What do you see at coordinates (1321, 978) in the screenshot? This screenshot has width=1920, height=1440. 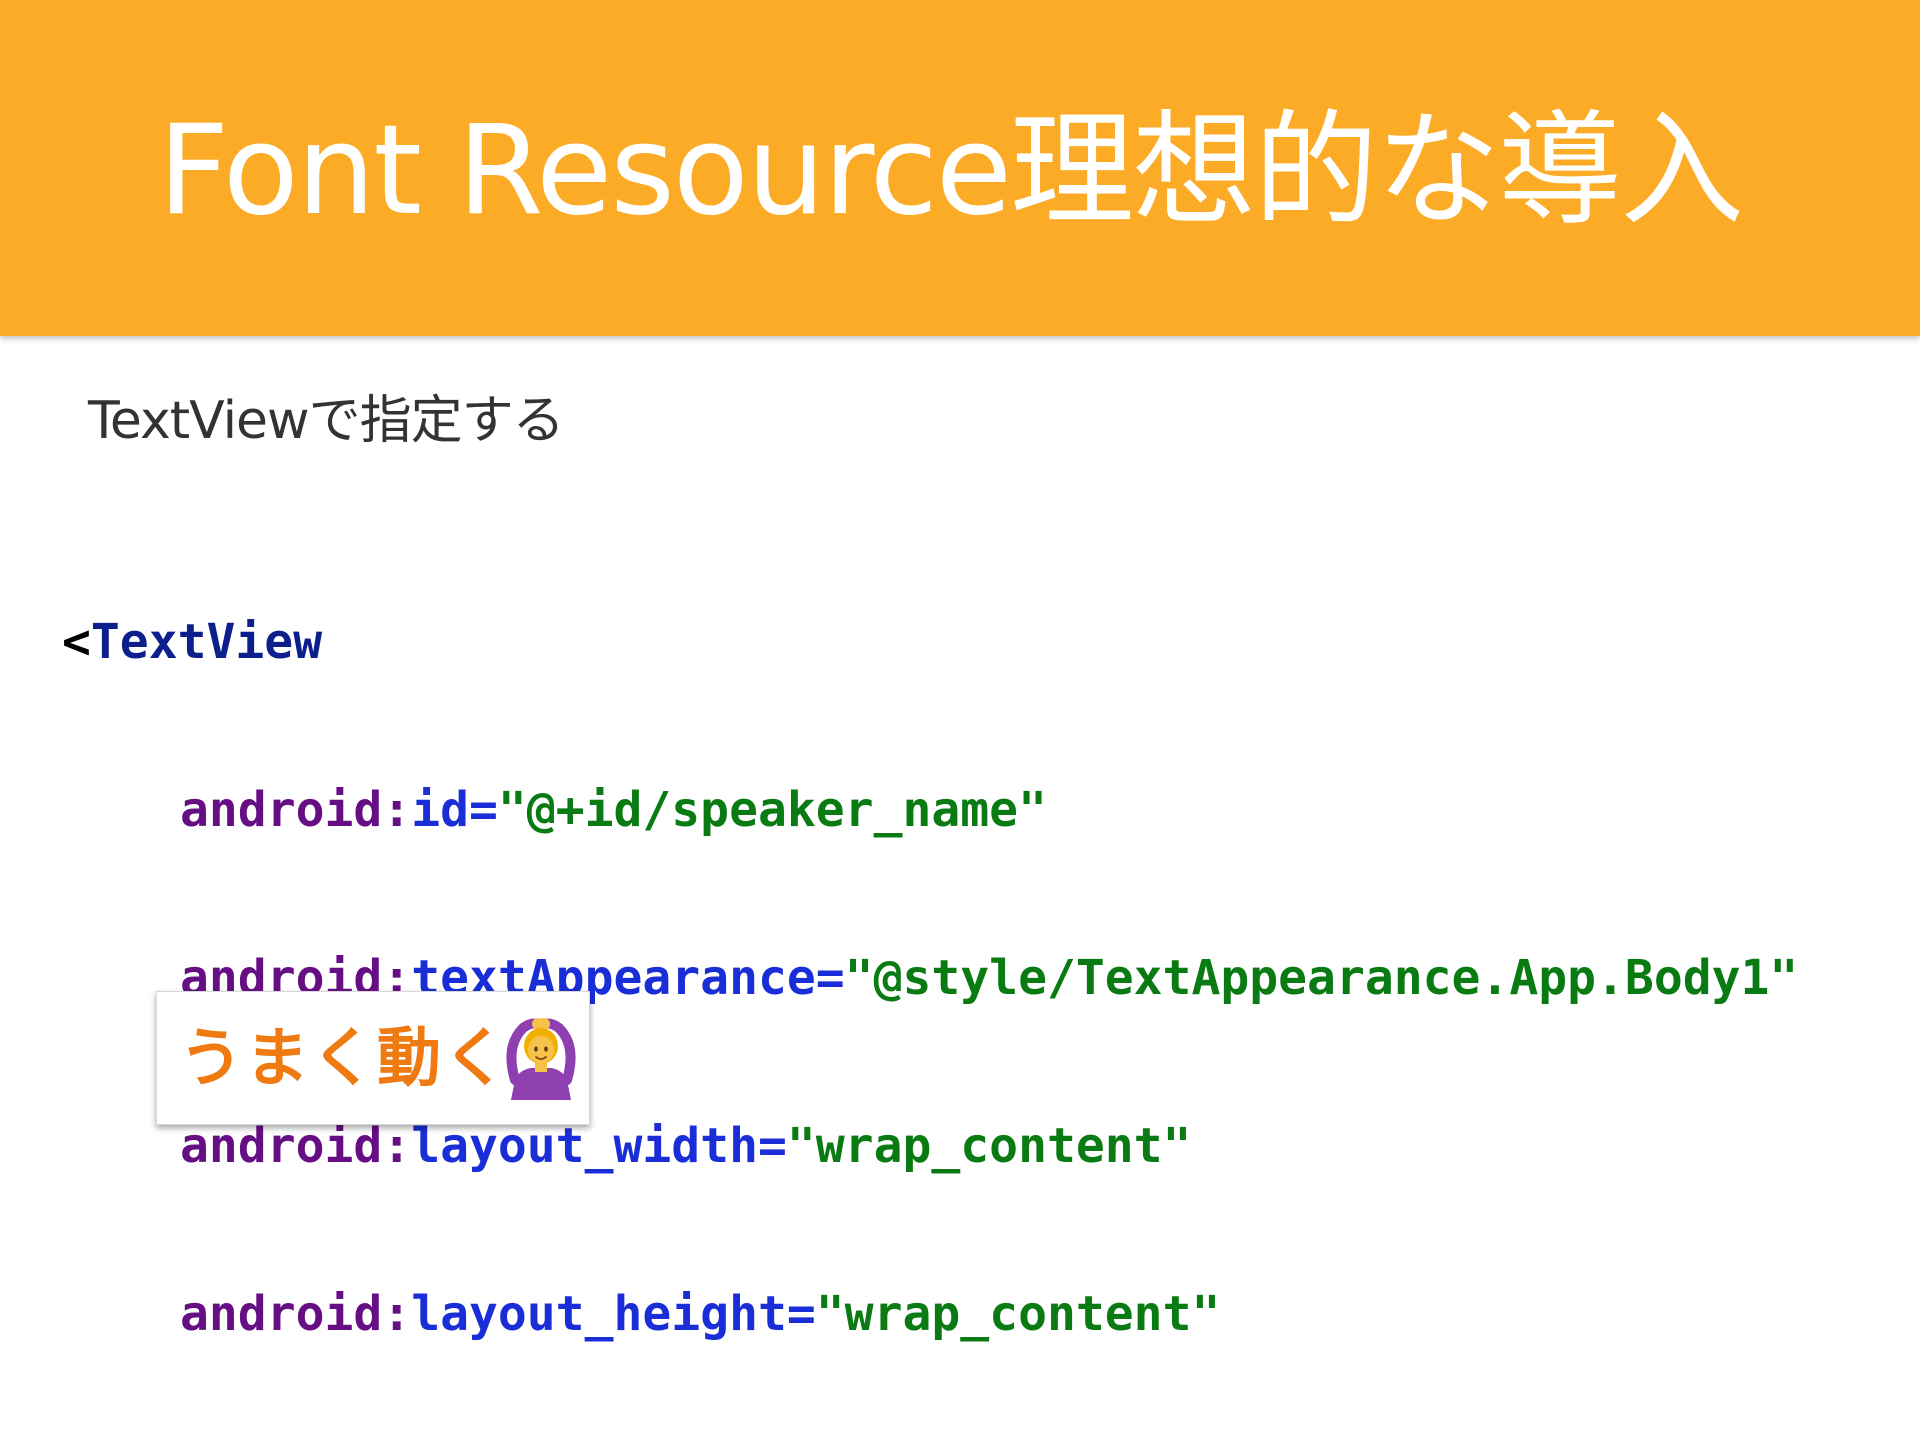 I see `code-attribute-value: "@style/TextAppearance.App.Body1"` at bounding box center [1321, 978].